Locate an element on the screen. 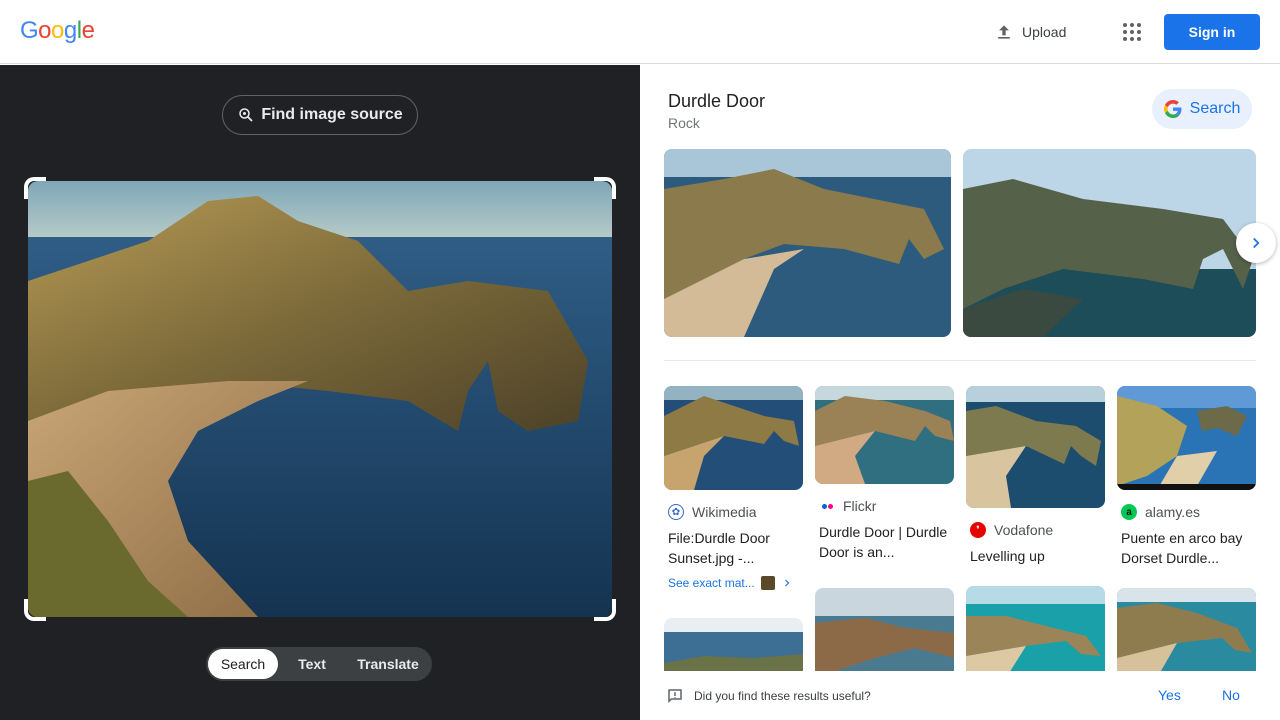  vodafone-icon: ❜ is located at coordinates (978, 530).